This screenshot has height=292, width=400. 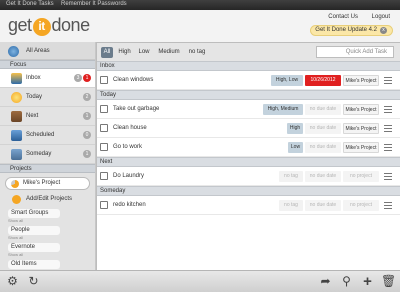 I want to click on sidebar-item-today: Today 2, so click(x=47, y=97).